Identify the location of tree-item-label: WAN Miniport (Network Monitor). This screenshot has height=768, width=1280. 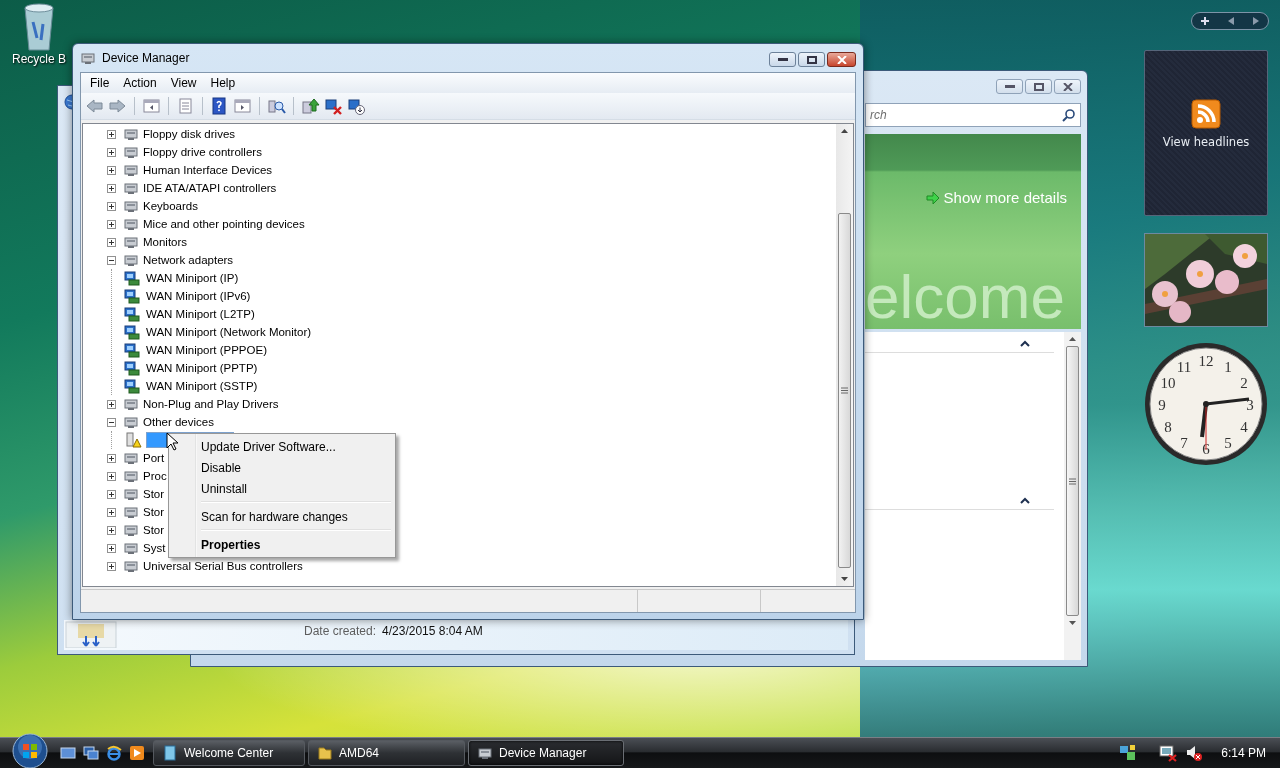
(229, 332).